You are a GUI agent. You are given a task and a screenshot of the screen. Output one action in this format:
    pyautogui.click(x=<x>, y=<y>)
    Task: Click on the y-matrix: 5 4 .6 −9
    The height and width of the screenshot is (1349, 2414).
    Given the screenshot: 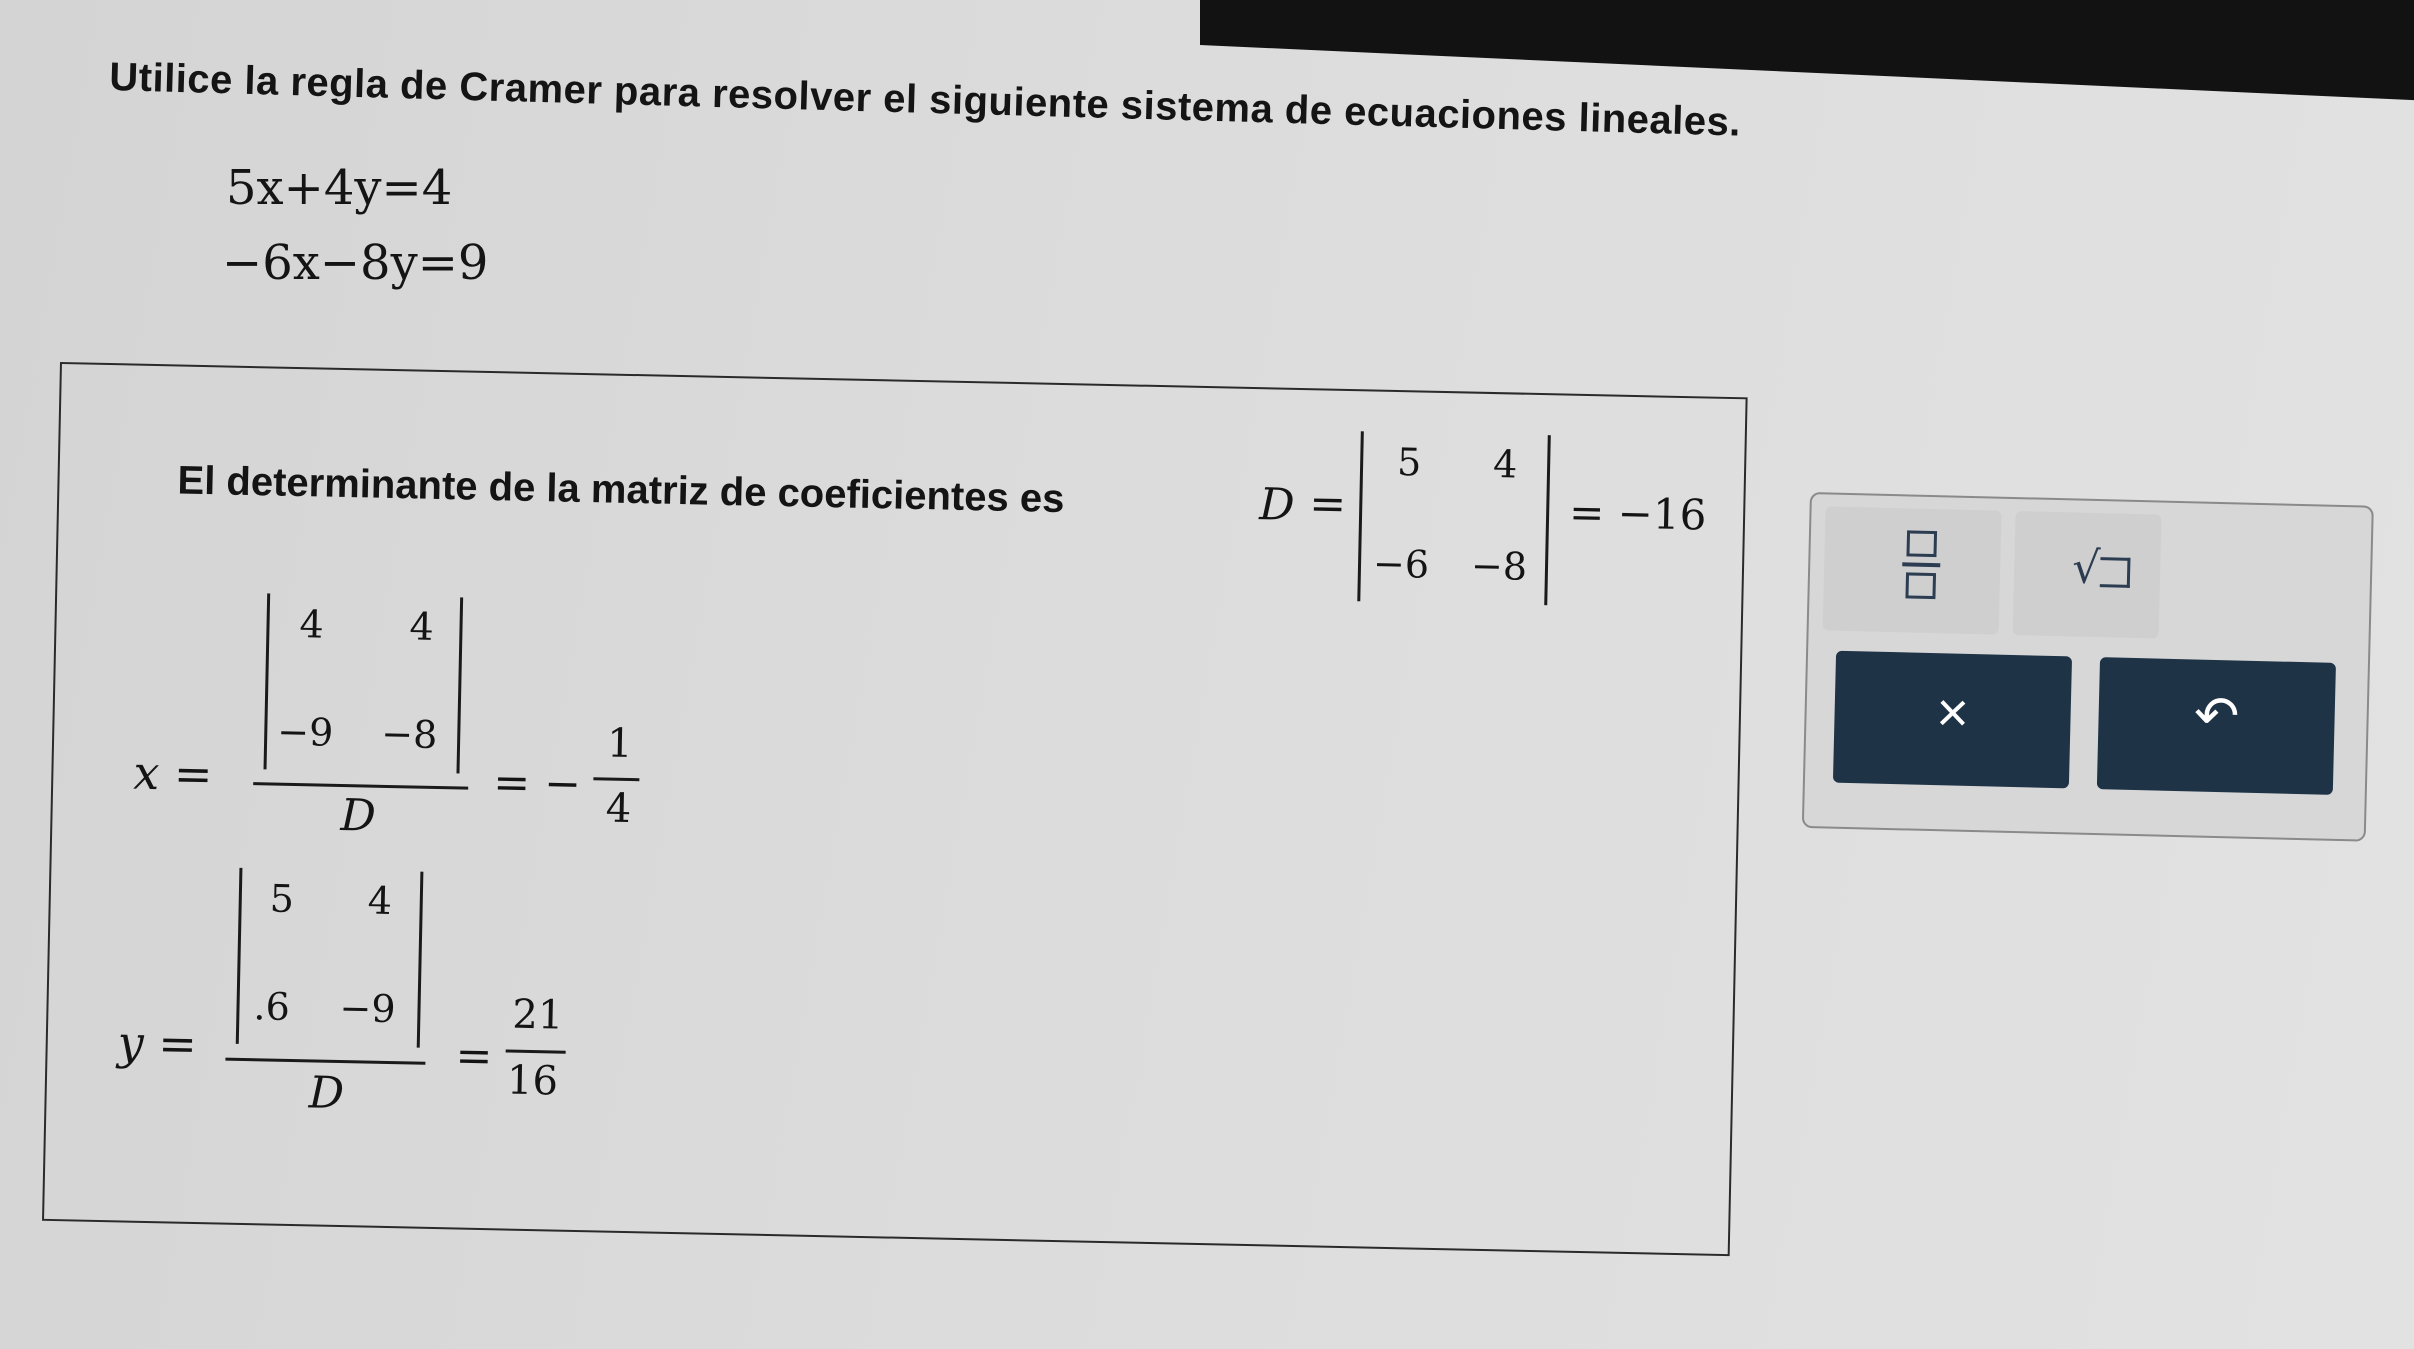 What is the action you would take?
    pyautogui.click(x=329, y=957)
    